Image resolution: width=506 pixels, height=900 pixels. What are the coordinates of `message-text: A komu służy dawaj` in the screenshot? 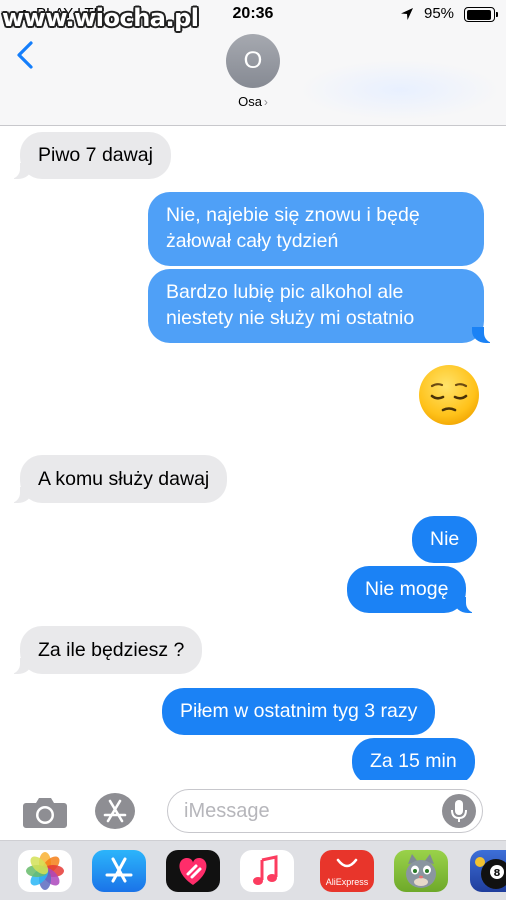 It's located at (124, 479).